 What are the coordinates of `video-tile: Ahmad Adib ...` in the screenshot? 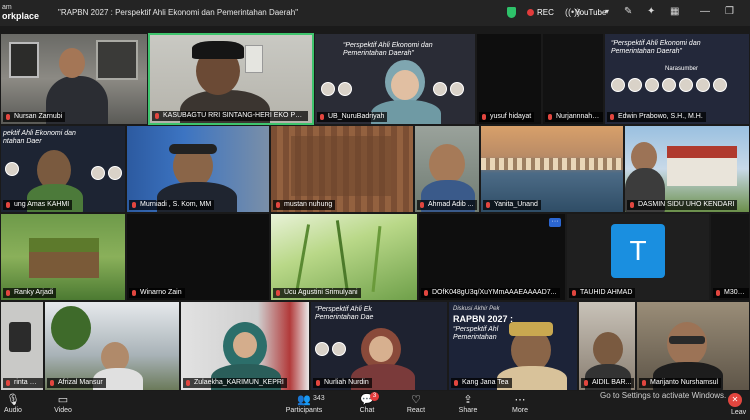 It's located at (447, 169).